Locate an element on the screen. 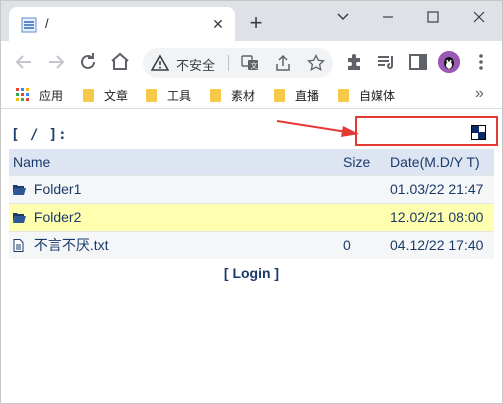  file-name-cell: 不言不厌.txt is located at coordinates (174, 244).